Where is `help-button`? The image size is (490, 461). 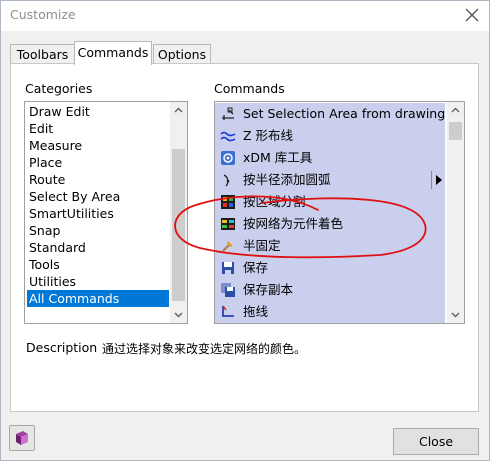 help-button is located at coordinates (22, 438).